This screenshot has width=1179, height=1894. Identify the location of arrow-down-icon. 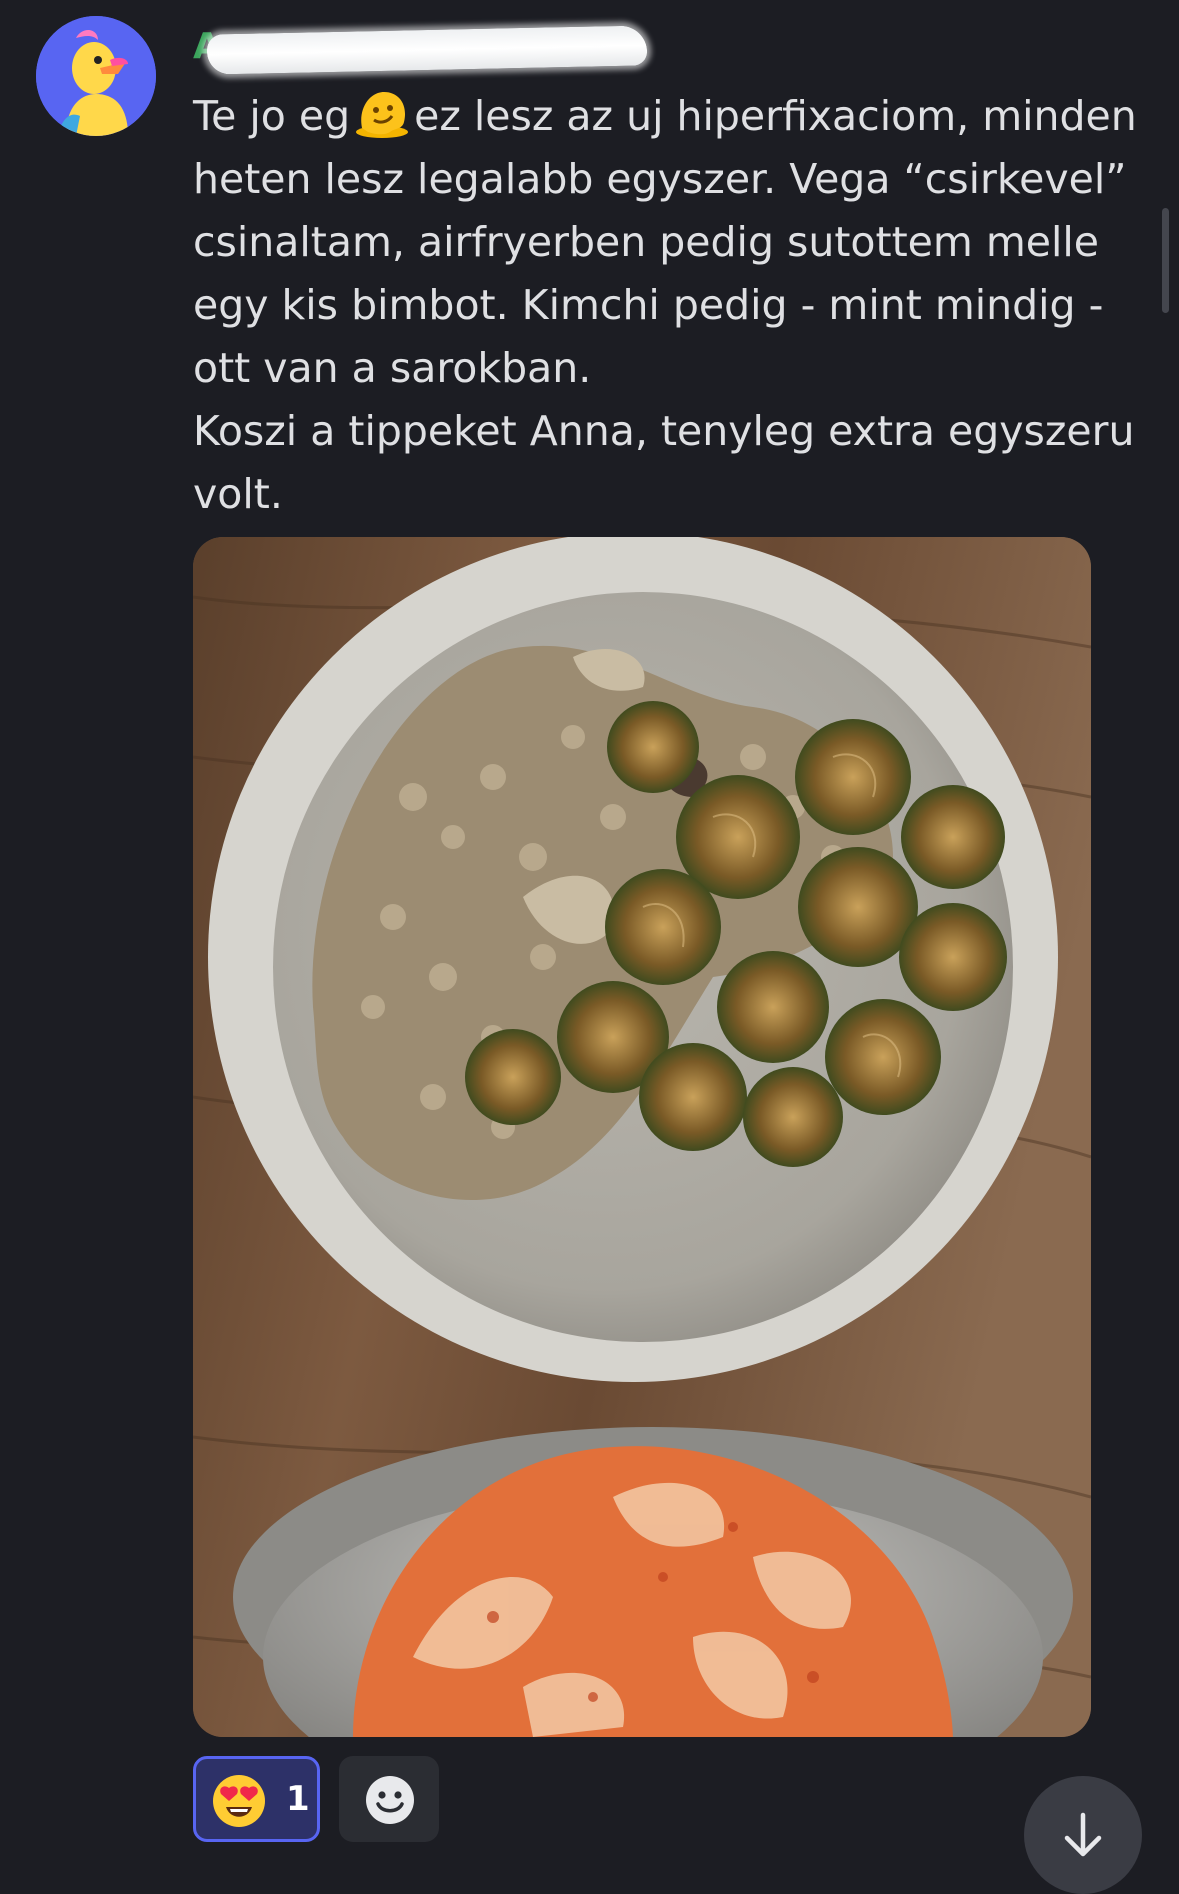
(1083, 1834).